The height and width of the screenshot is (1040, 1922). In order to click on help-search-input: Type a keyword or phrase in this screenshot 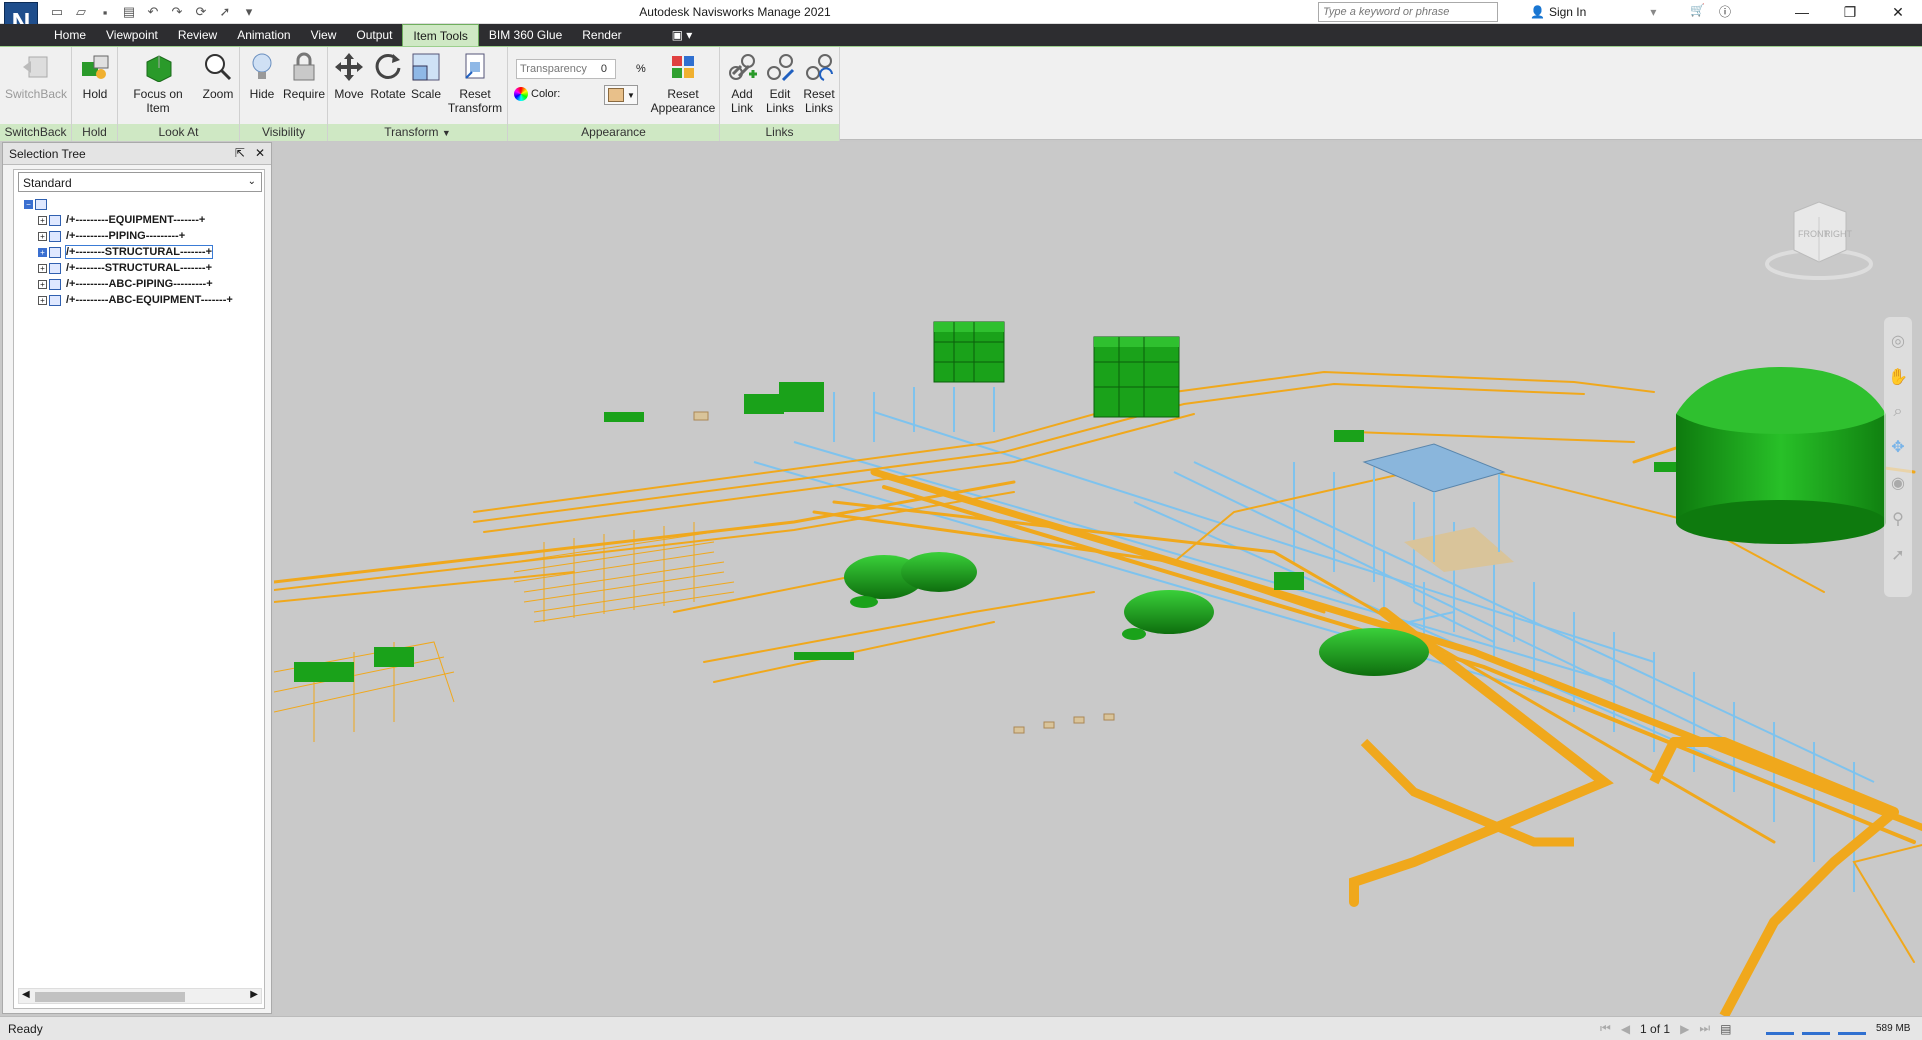, I will do `click(1408, 12)`.